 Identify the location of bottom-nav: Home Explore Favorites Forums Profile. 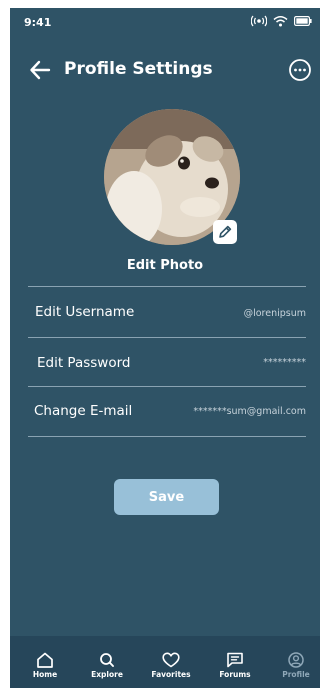
(165, 662).